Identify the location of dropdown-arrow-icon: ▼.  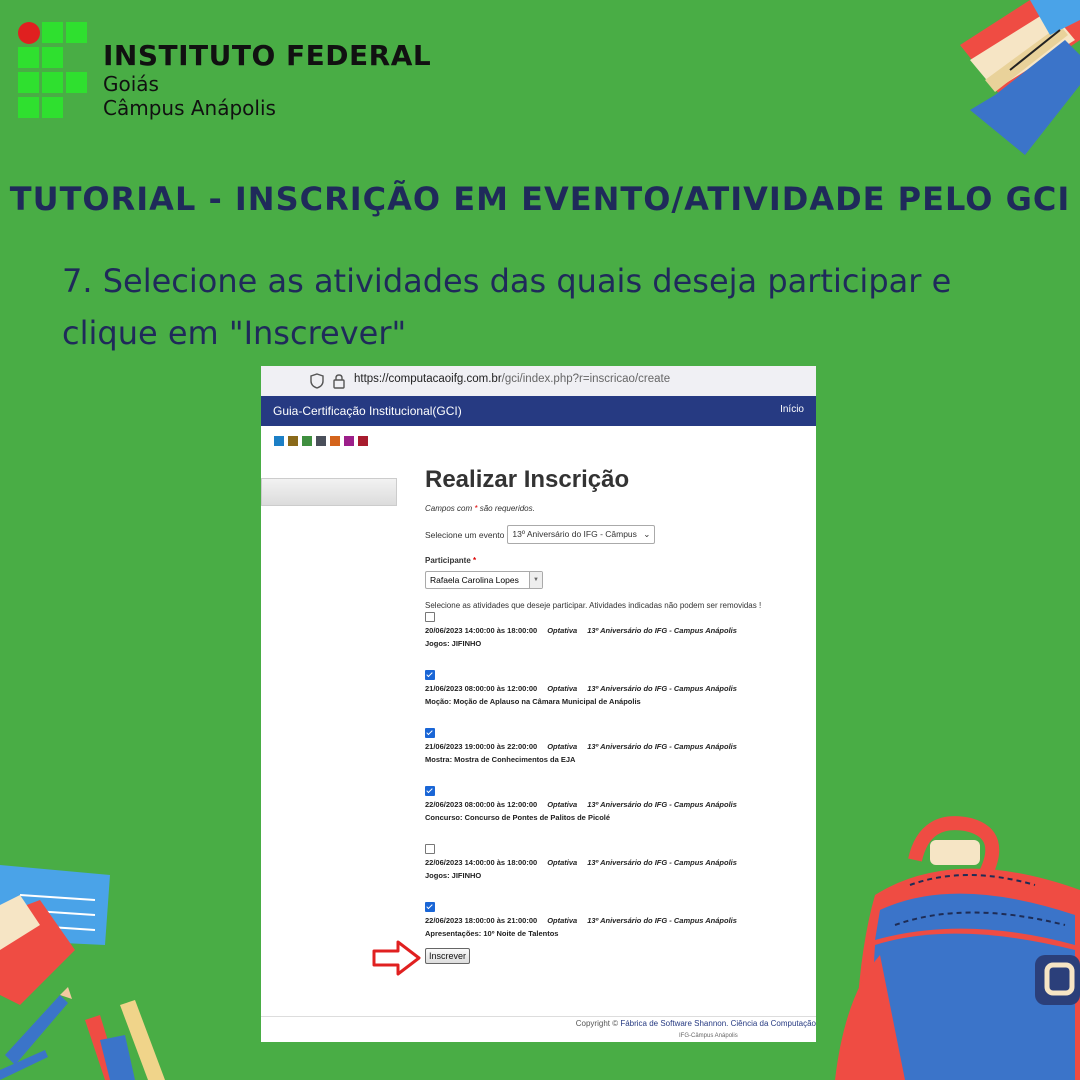
(535, 580).